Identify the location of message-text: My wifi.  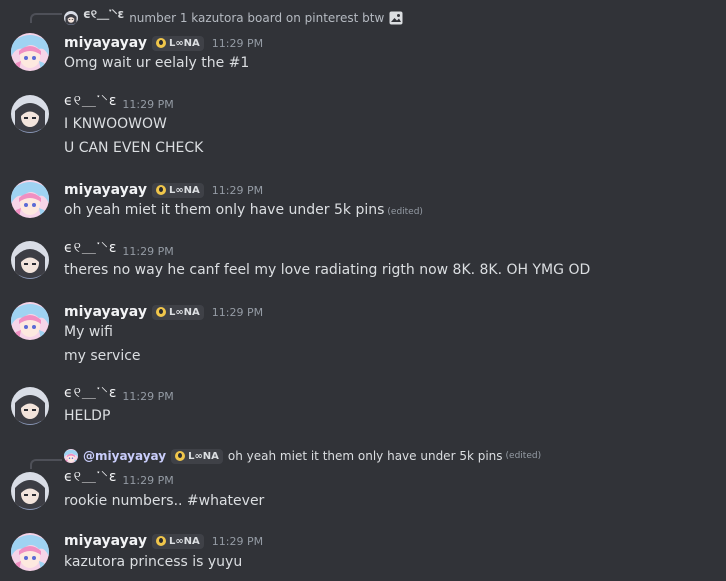
(88, 332).